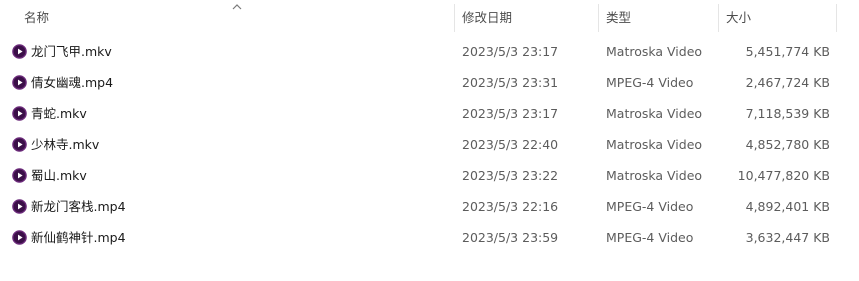  Describe the element at coordinates (71, 51) in the screenshot. I see `file-name: 龙门飞甲.mkv` at that location.